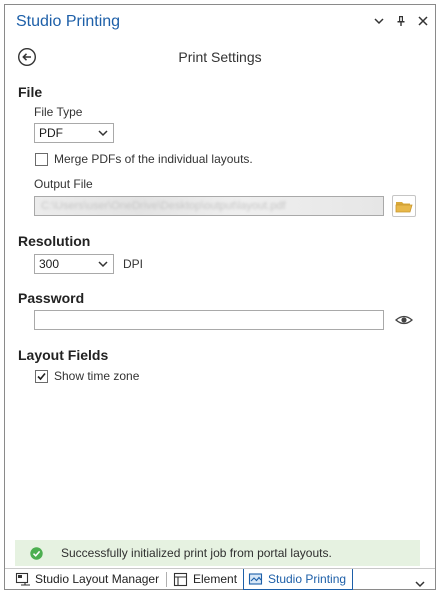  Describe the element at coordinates (74, 264) in the screenshot. I see `resolution-dropdown: 300` at that location.